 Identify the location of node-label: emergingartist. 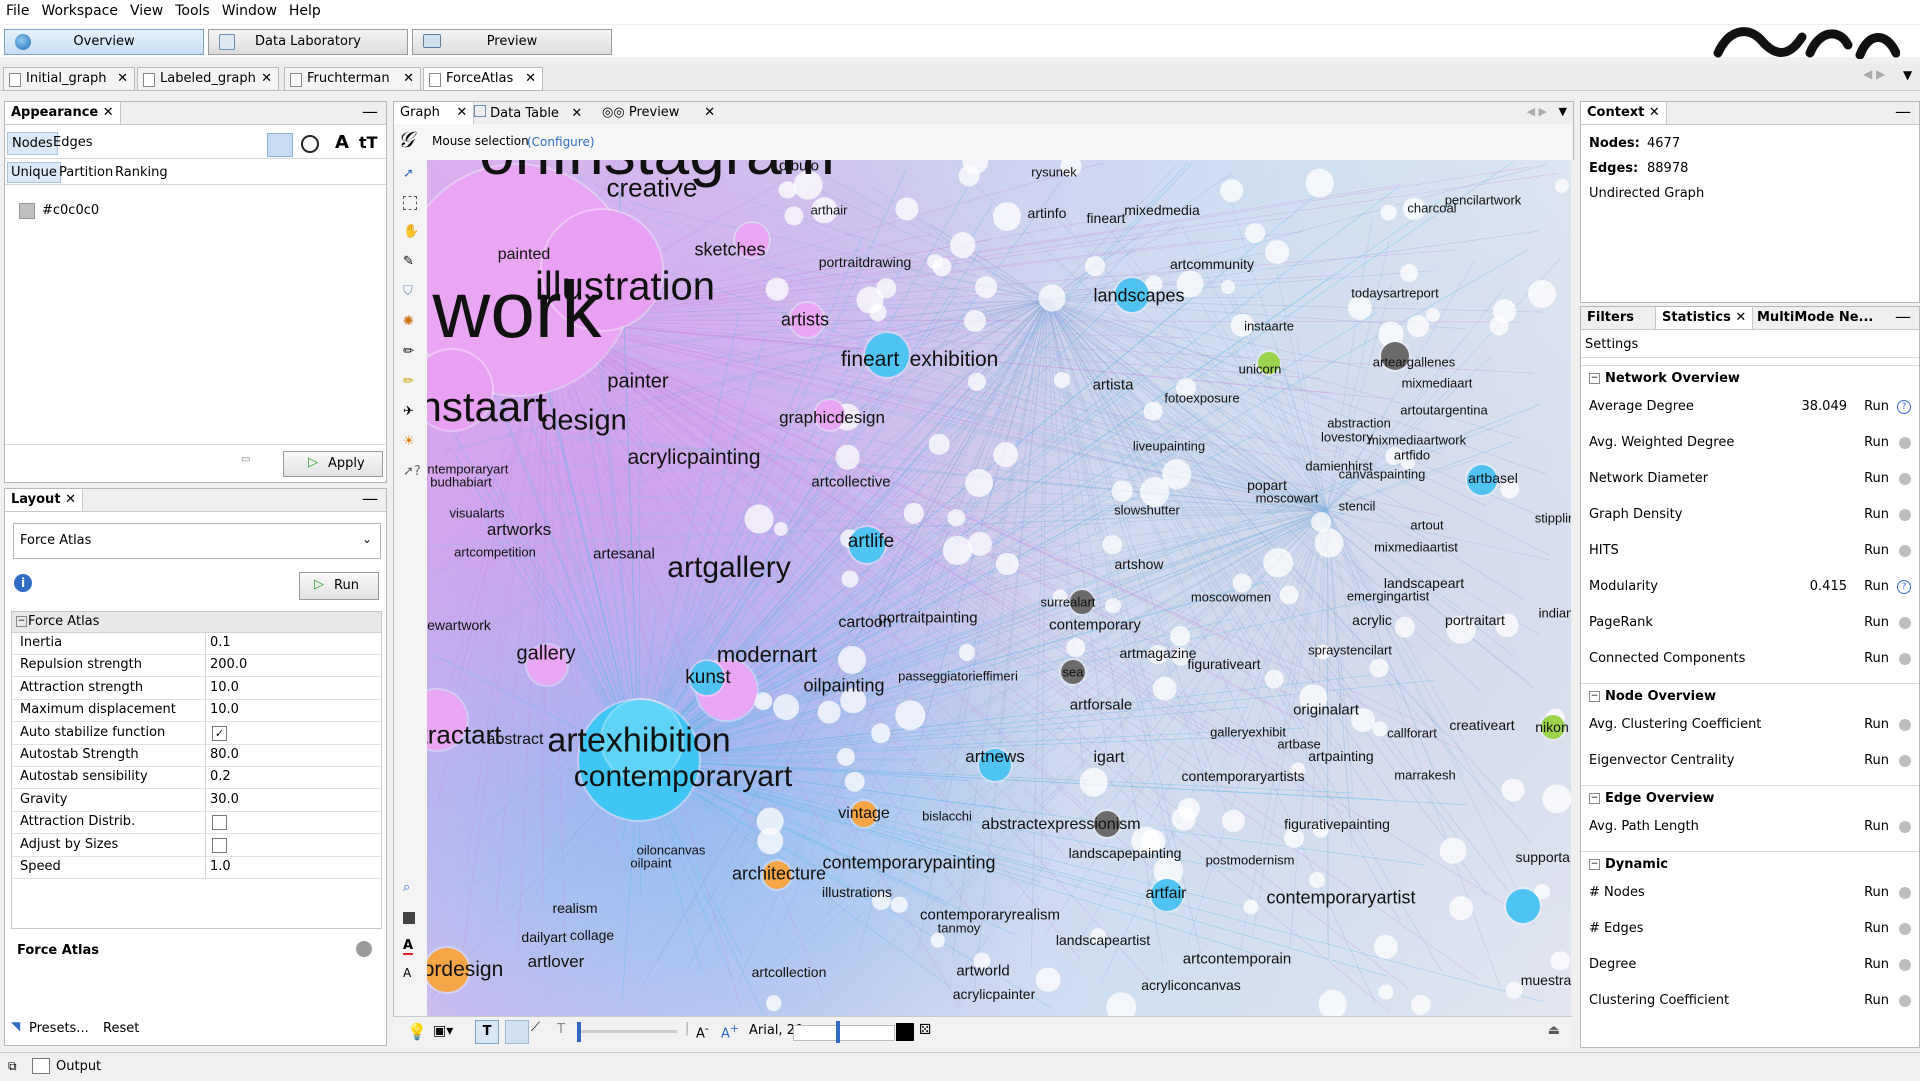
(1388, 596).